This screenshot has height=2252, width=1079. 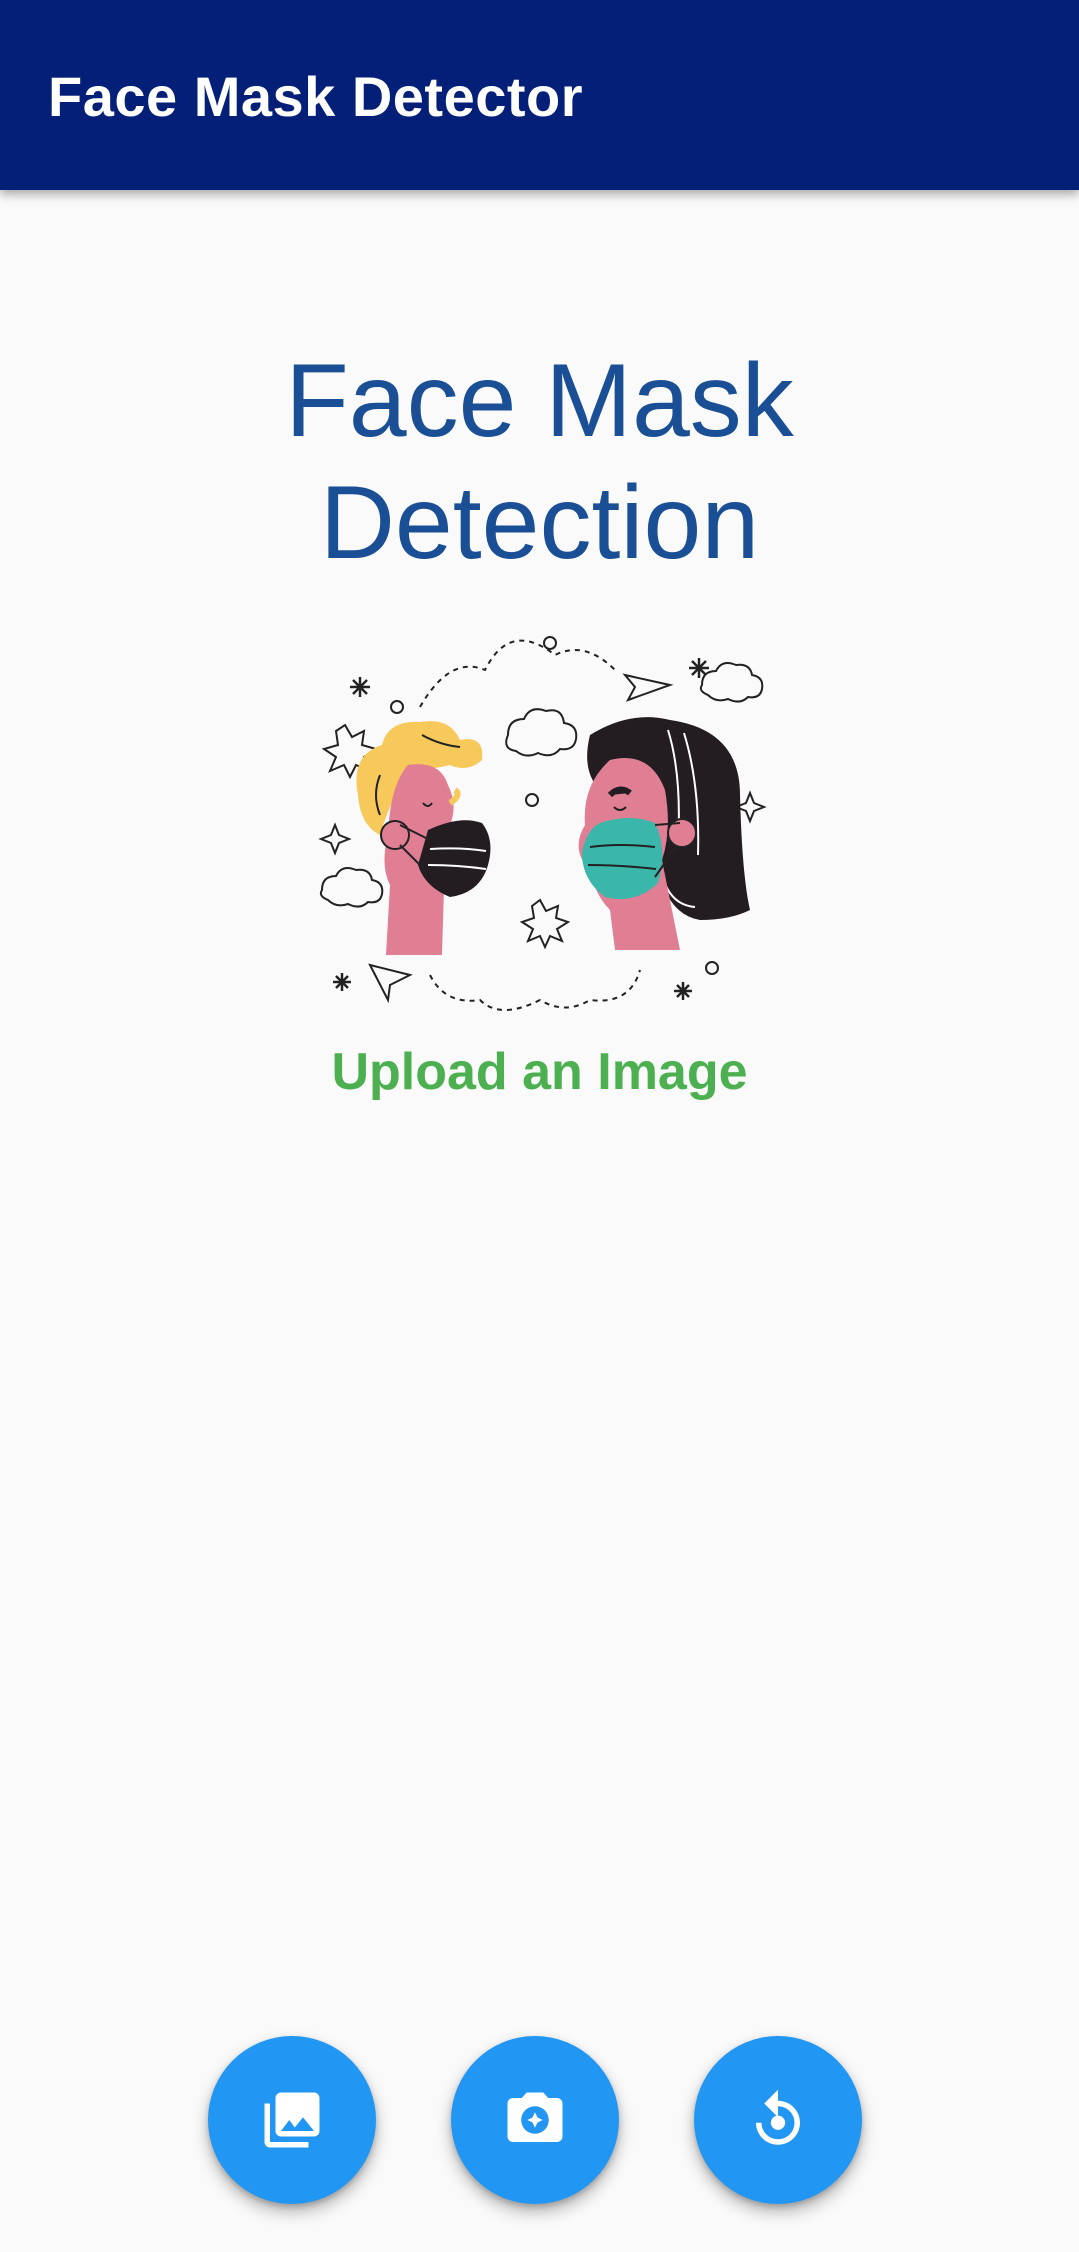 I want to click on camera-icon, so click(x=535, y=2117).